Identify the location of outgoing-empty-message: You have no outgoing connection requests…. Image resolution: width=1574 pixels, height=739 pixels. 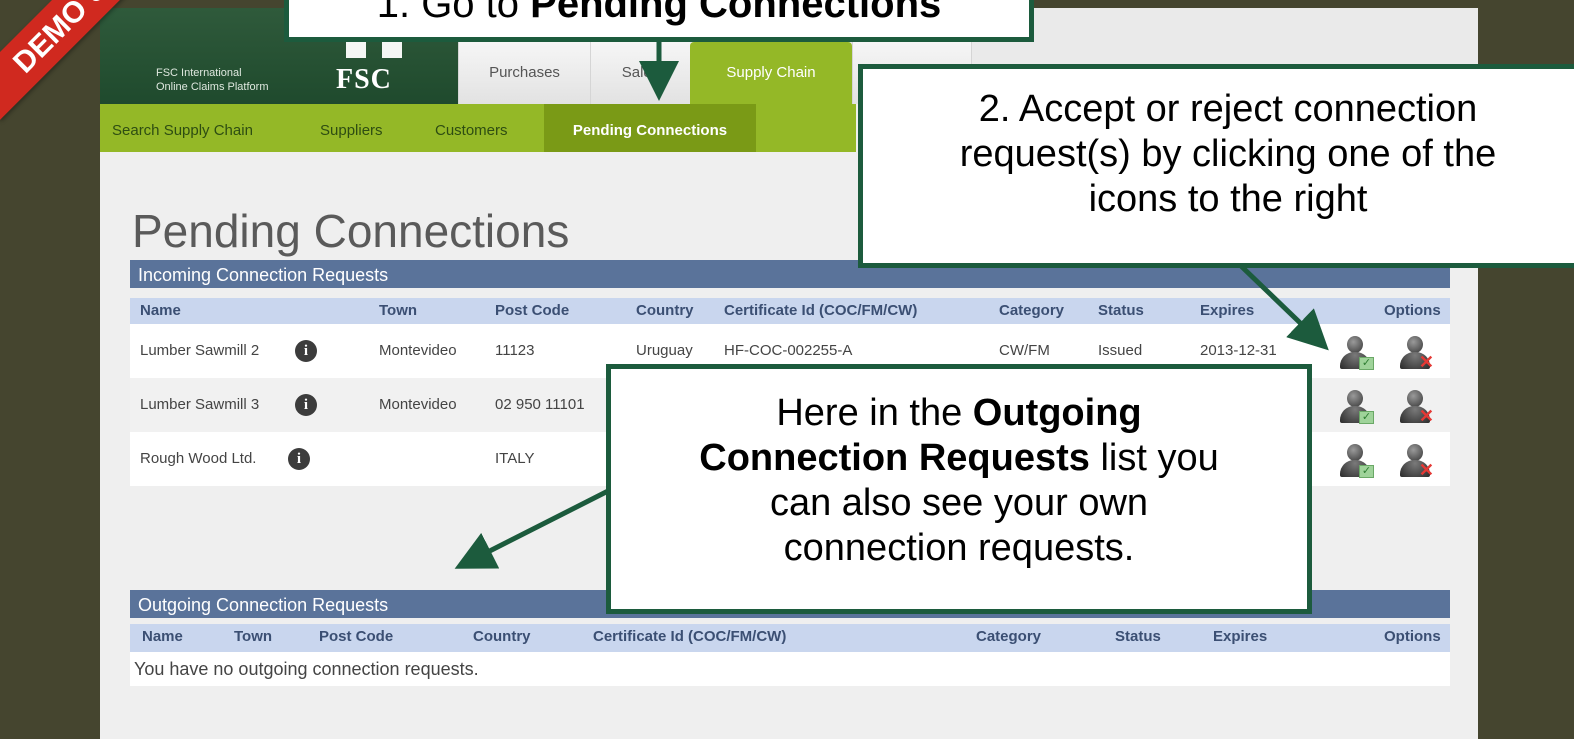
(790, 669).